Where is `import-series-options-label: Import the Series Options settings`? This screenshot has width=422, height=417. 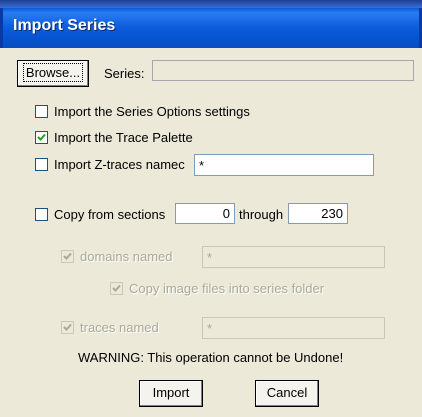
import-series-options-label: Import the Series Options settings is located at coordinates (152, 111).